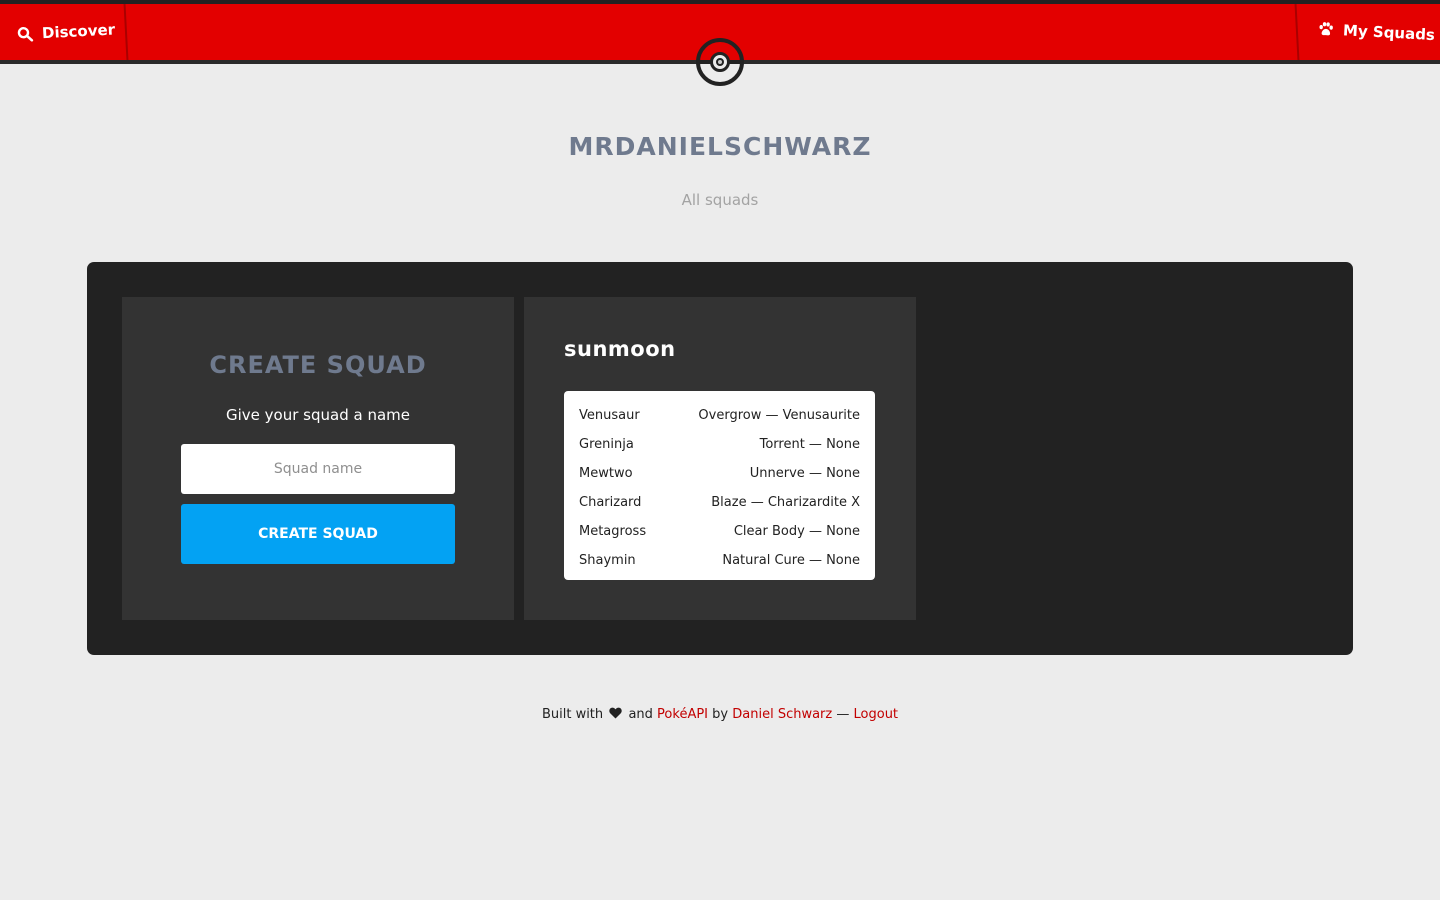  What do you see at coordinates (682, 714) in the screenshot?
I see `pokeapi-link: PokéAPI` at bounding box center [682, 714].